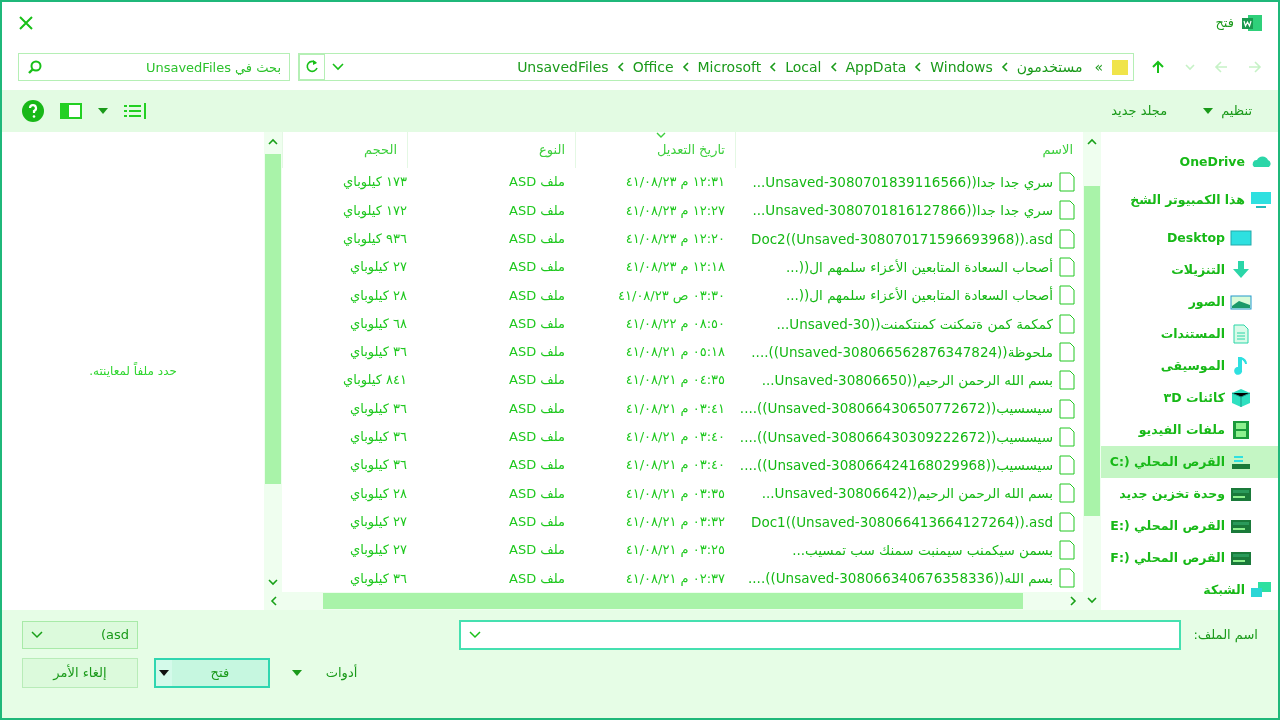 The image size is (1280, 720). I want to click on column-header: تاريخ التعديل, so click(655, 150).